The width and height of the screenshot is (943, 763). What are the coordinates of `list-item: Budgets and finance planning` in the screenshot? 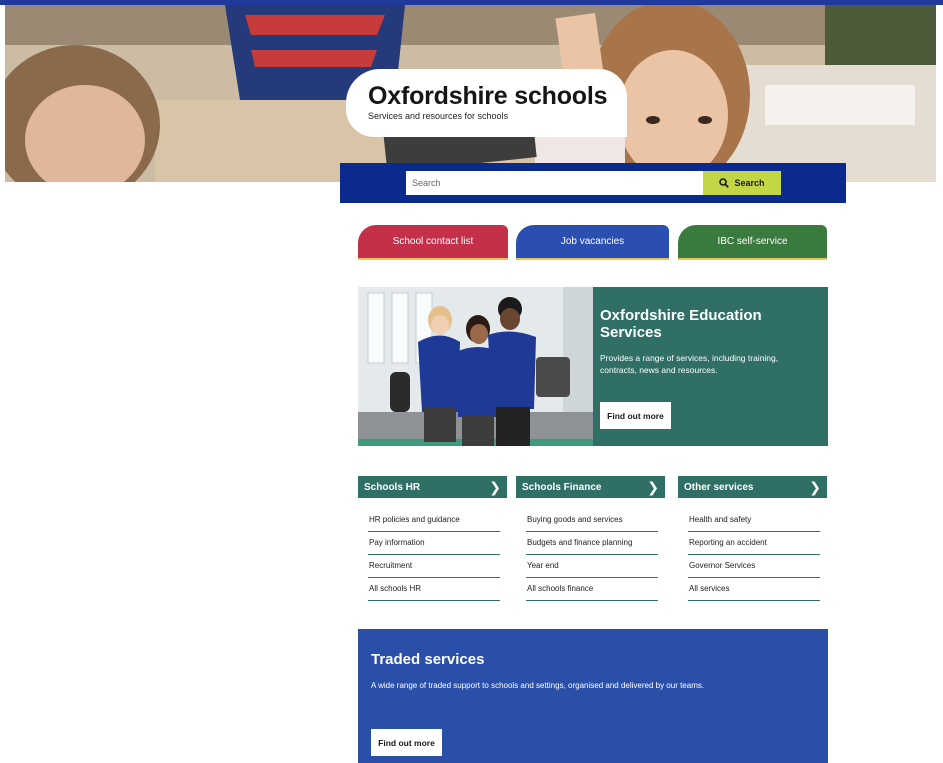 It's located at (592, 543).